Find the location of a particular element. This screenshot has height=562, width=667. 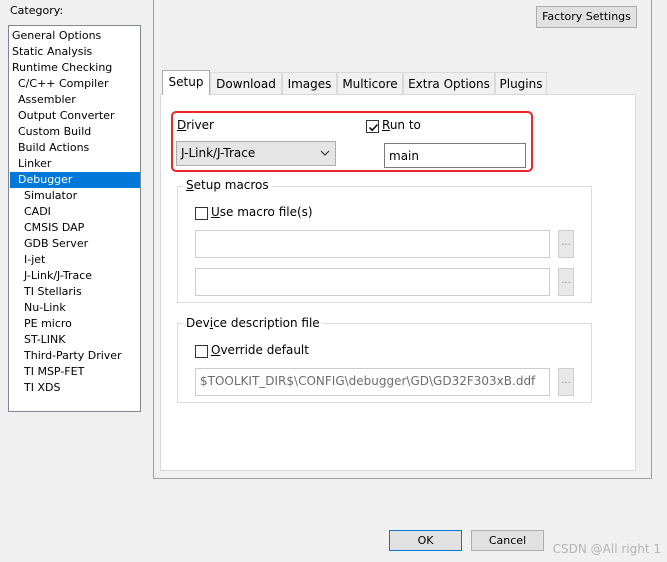

category-label: Category: is located at coordinates (37, 10).